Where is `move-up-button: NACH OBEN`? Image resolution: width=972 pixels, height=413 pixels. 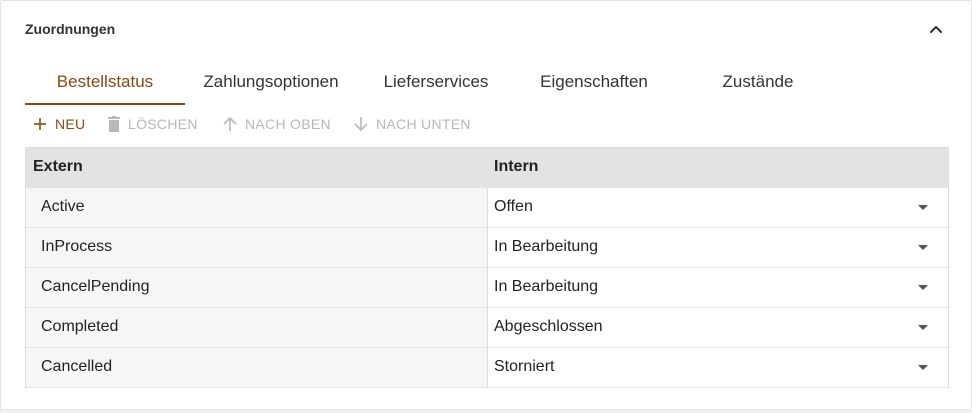 move-up-button: NACH OBEN is located at coordinates (277, 124).